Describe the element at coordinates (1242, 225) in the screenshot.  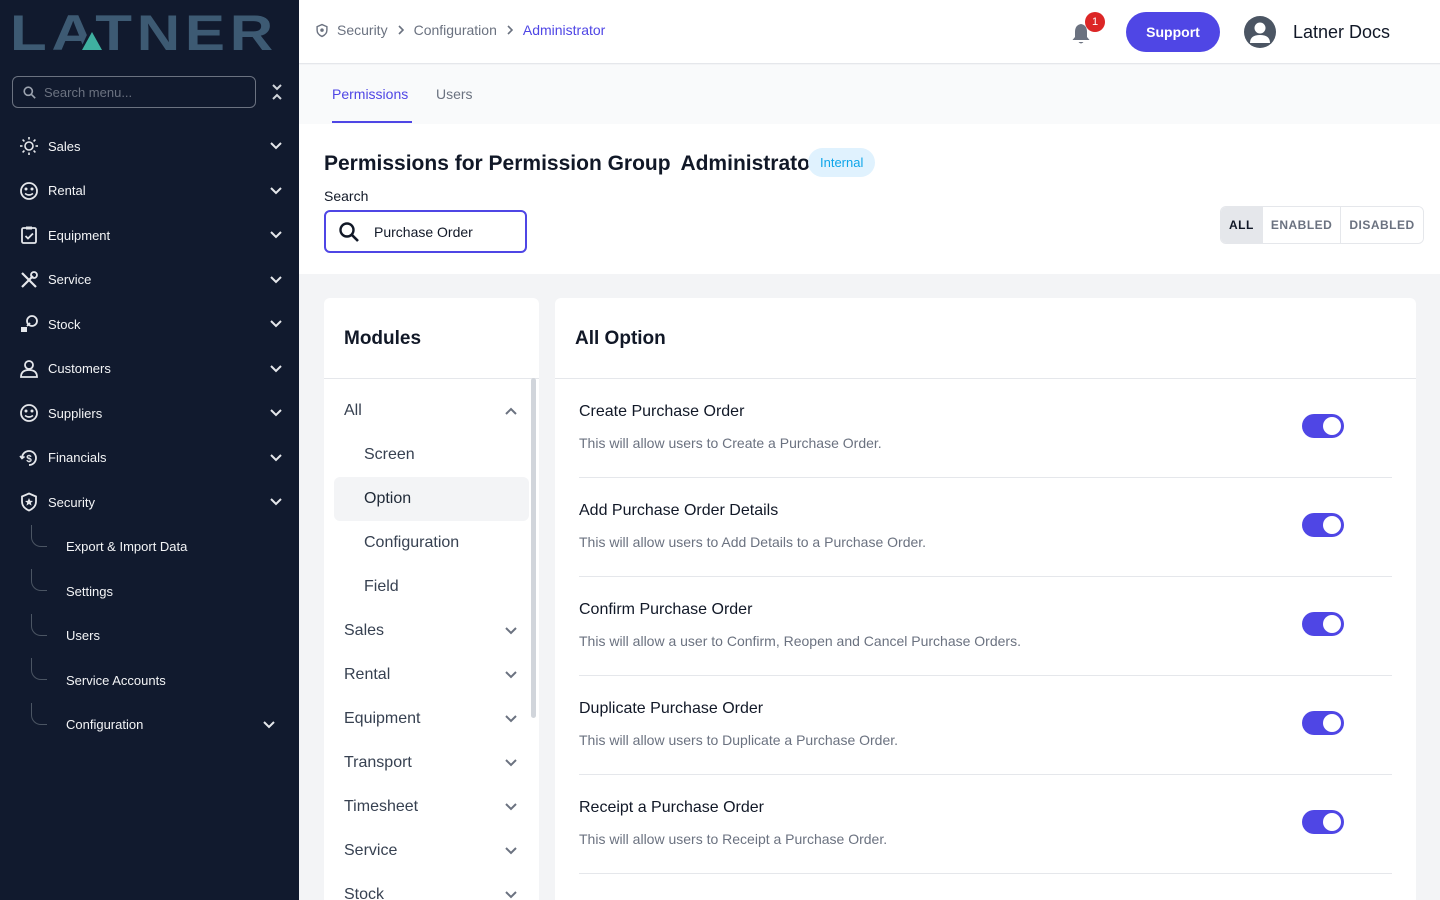
I see `filter-all-button: ALL` at that location.